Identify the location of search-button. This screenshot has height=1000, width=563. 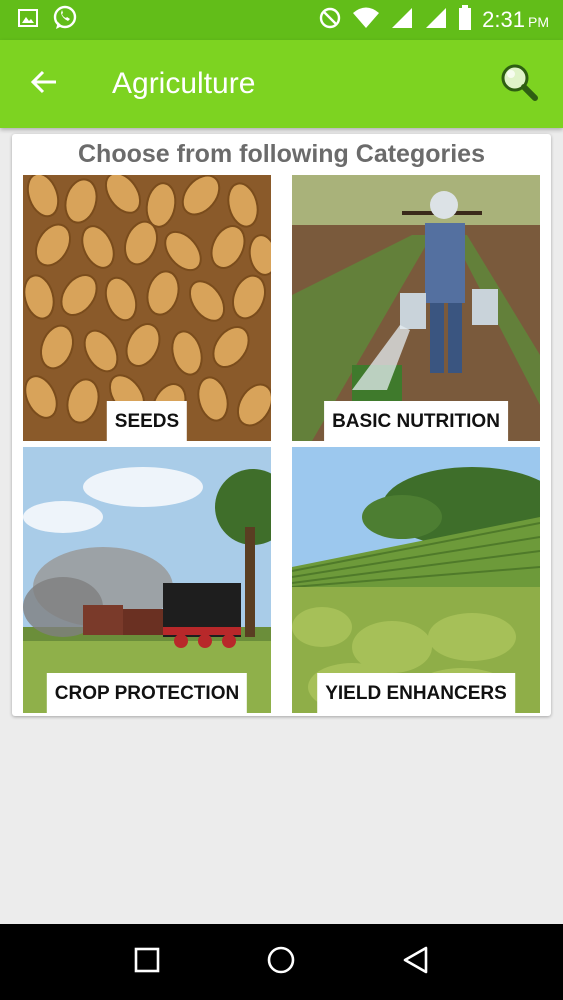
(519, 84).